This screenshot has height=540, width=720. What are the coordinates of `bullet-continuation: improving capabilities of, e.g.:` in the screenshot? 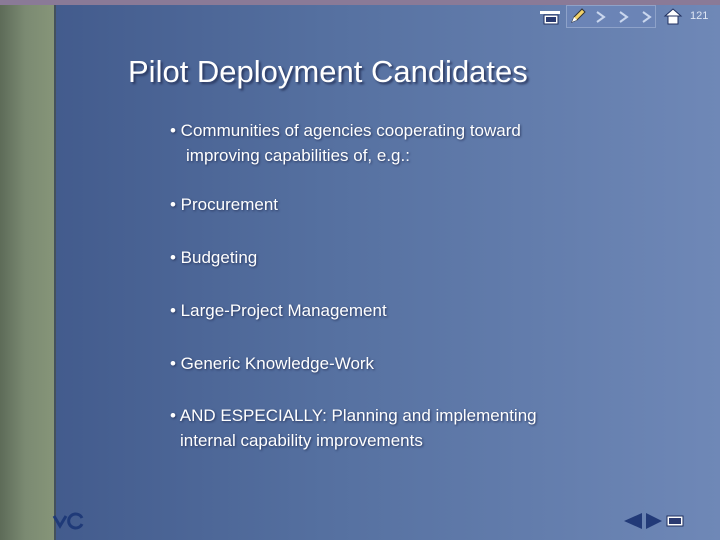 It's located at (298, 155).